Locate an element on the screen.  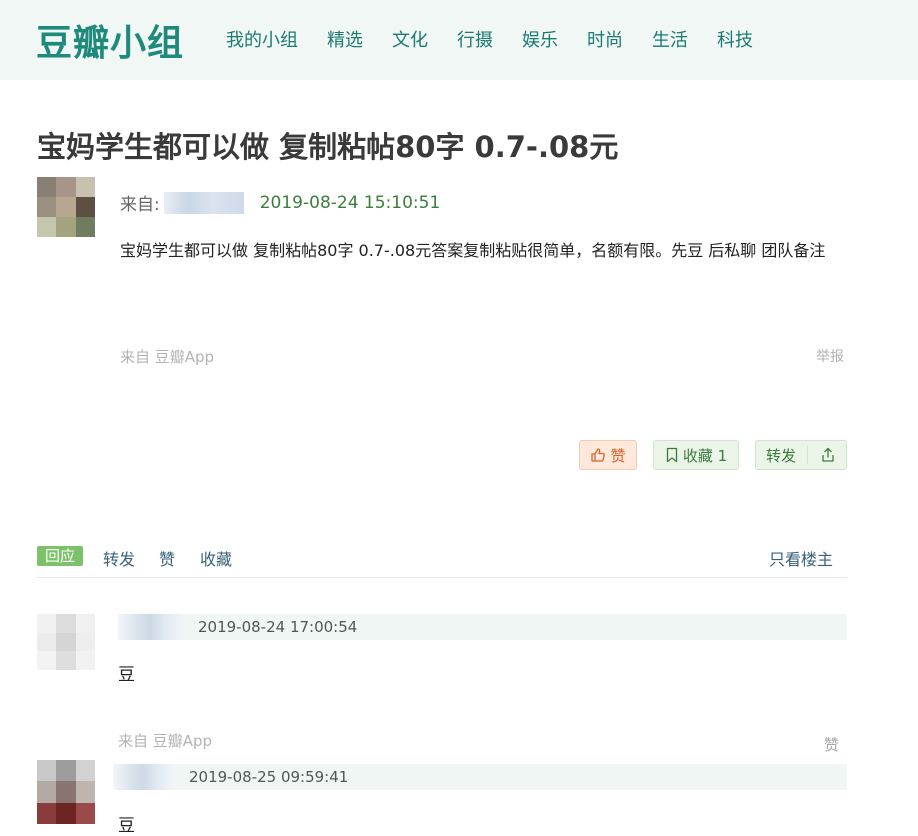
comment-header: 2019-08-24 17:00:54 is located at coordinates (482, 627).